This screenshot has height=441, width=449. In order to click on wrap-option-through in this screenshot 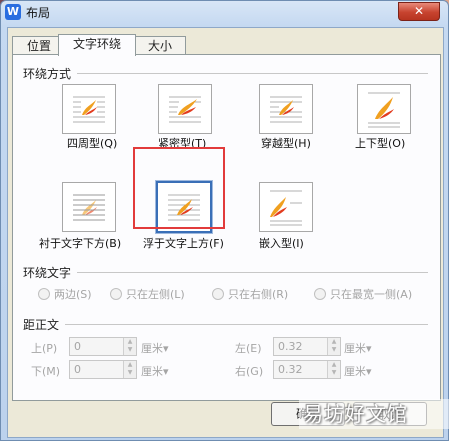, I will do `click(286, 109)`.